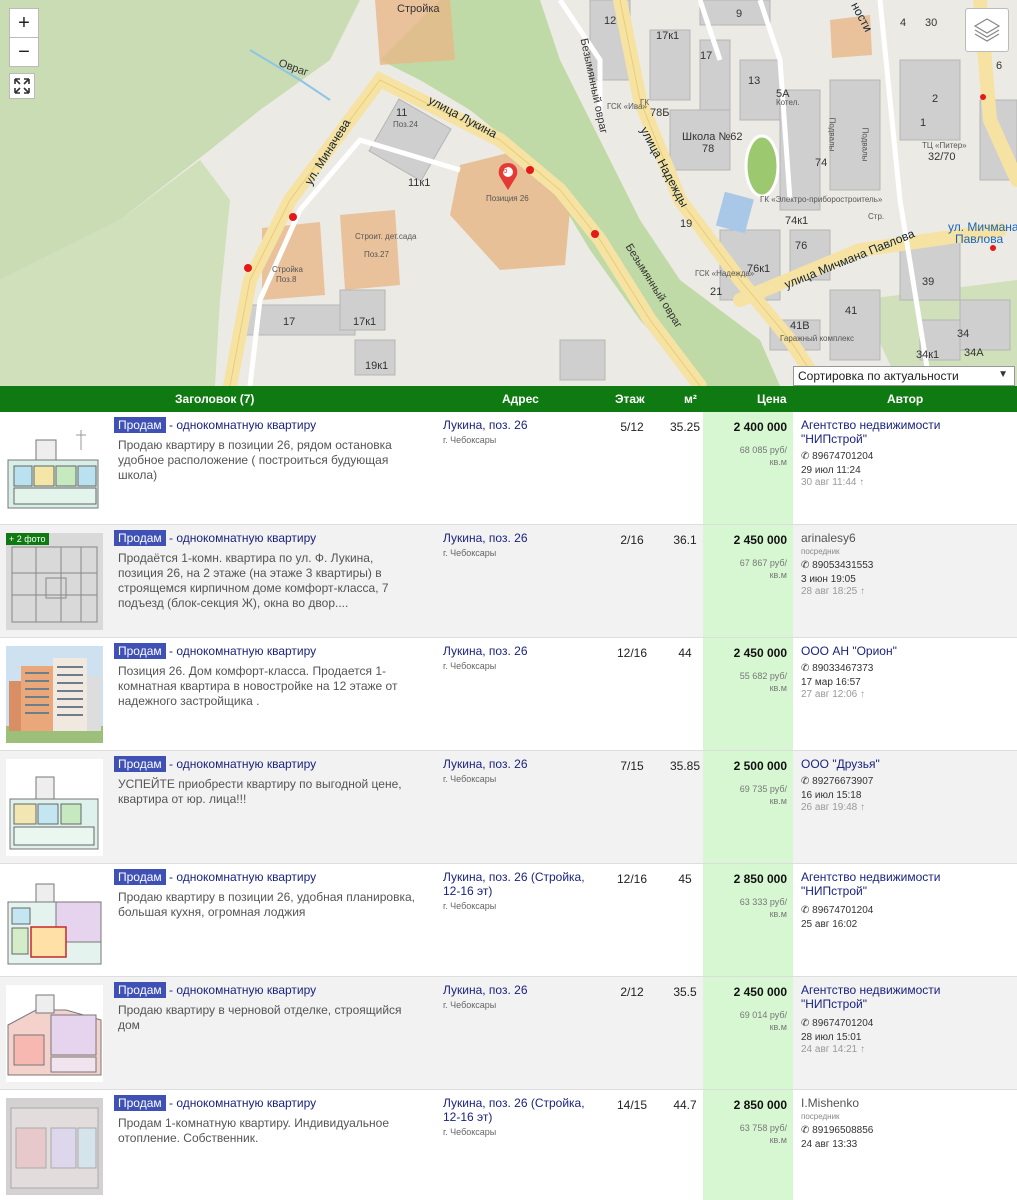 The image size is (1017, 1200). What do you see at coordinates (821, 163) in the screenshot?
I see `map-label: 74` at bounding box center [821, 163].